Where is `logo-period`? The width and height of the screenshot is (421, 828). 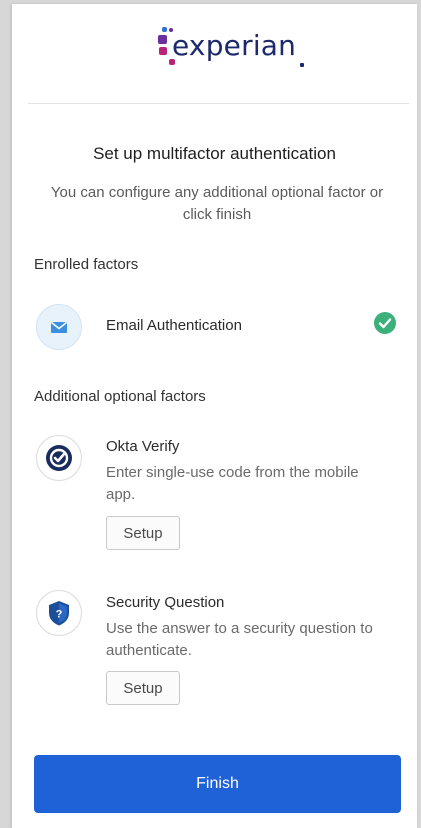
logo-period is located at coordinates (302, 65).